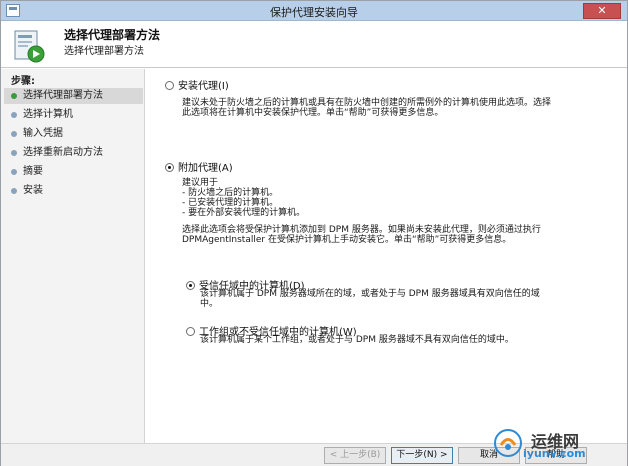 The image size is (628, 466). Describe the element at coordinates (43, 133) in the screenshot. I see `step-label: 输入凭据` at that location.